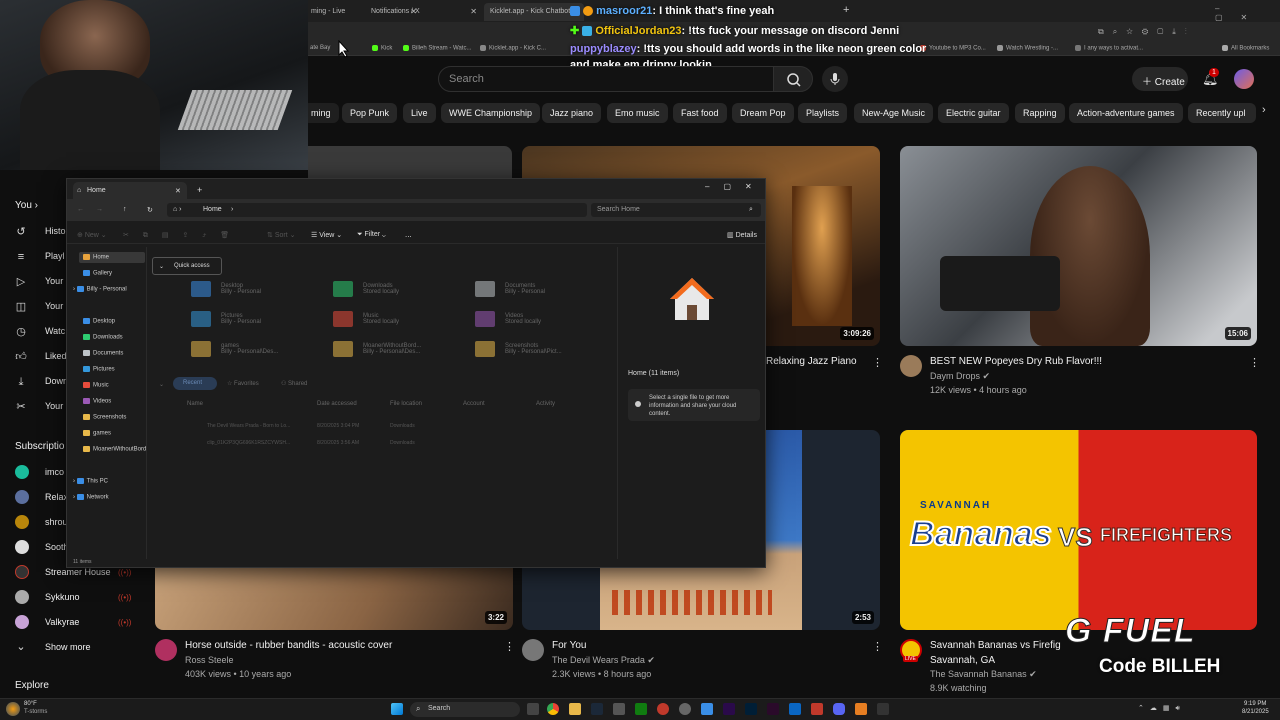 This screenshot has width=1280, height=720. Describe the element at coordinates (1078, 246) in the screenshot. I see `video-thumbnail: 15:06` at that location.